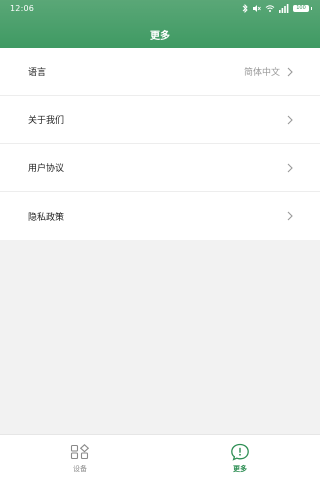  I want to click on status-time: 12:06, so click(22, 8).